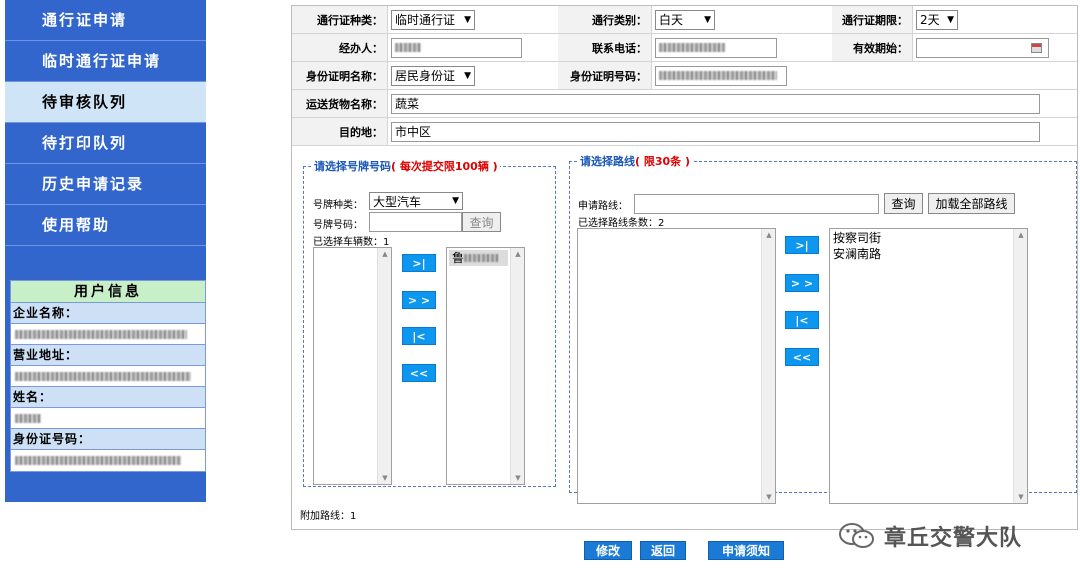 The image size is (1080, 582). I want to click on business-address-label: 营业地址：, so click(108, 355).